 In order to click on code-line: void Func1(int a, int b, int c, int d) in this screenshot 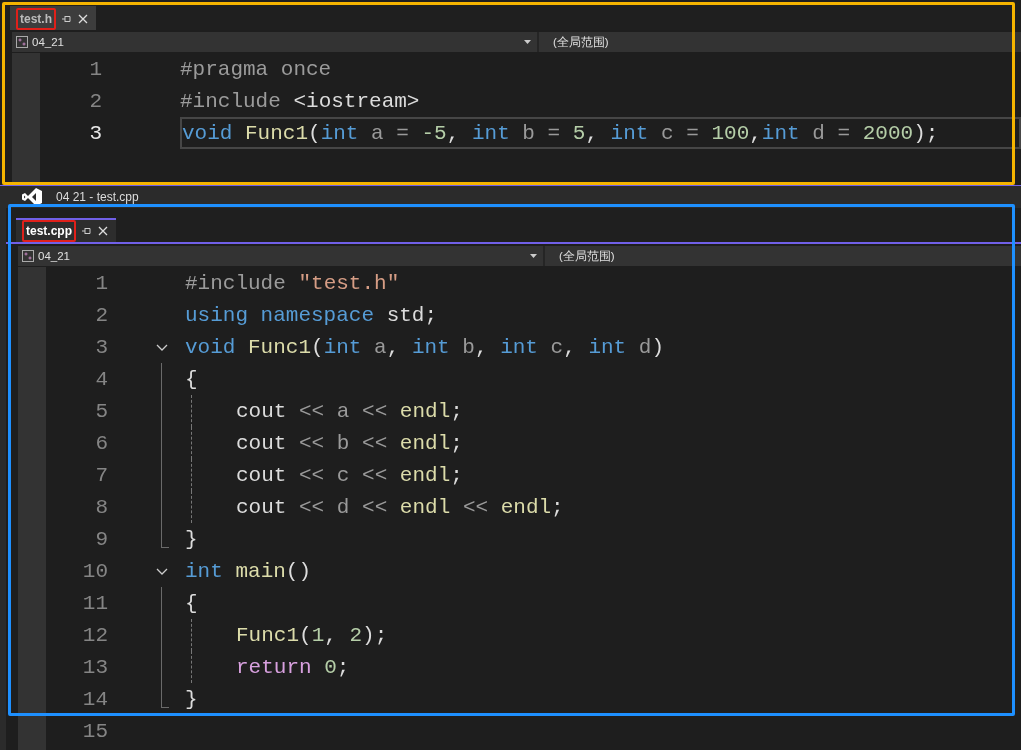, I will do `click(425, 347)`.